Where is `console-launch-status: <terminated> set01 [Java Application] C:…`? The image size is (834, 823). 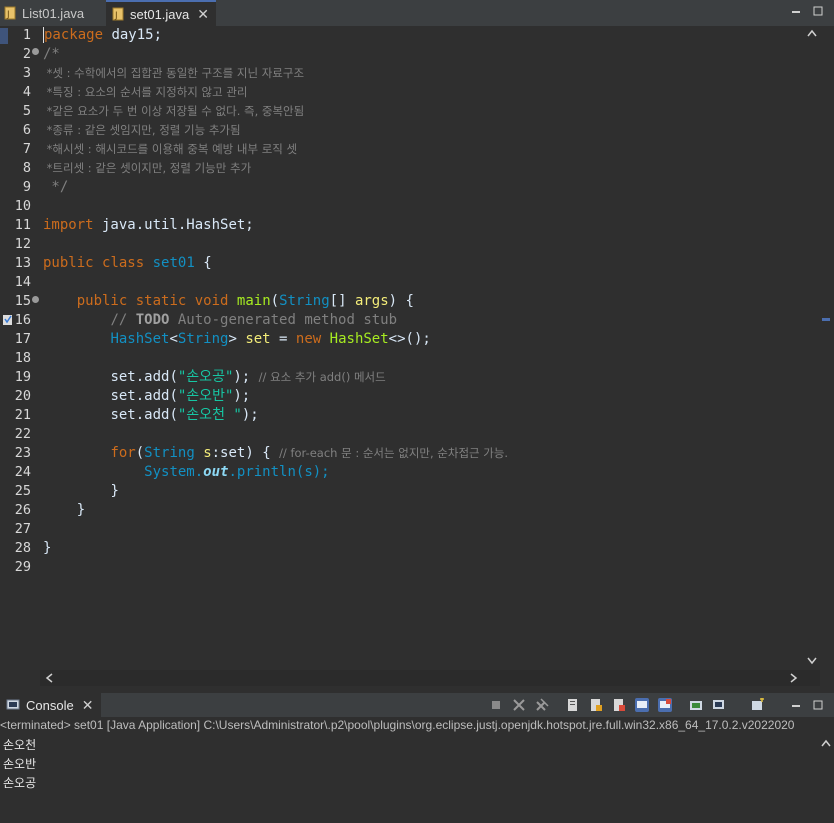 console-launch-status: <terminated> set01 [Java Application] C:… is located at coordinates (417, 725).